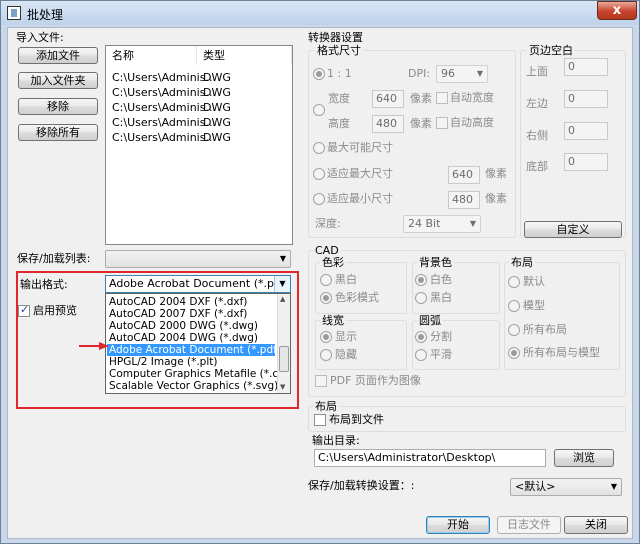 The width and height of the screenshot is (640, 544). Describe the element at coordinates (326, 337) in the screenshot. I see `lineweight-show-radio` at that location.